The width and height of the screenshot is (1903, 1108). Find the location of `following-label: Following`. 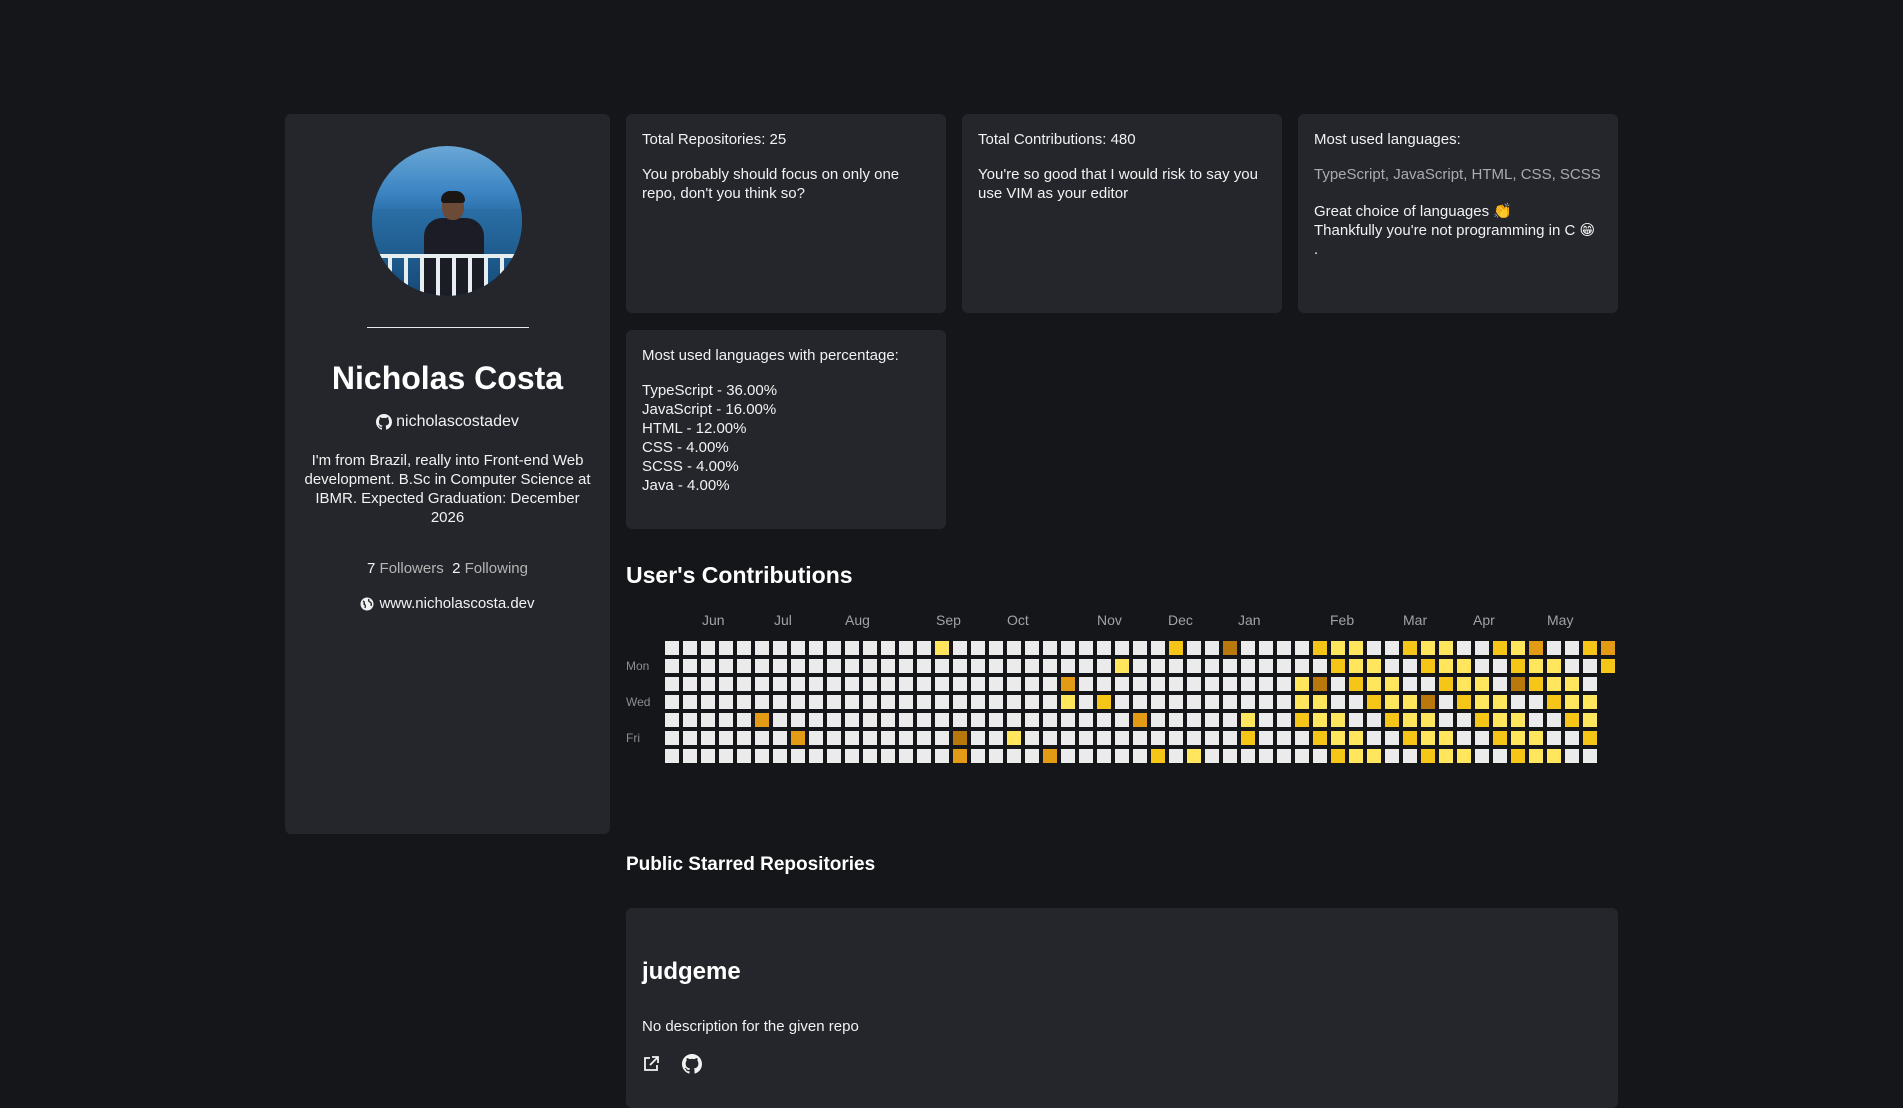

following-label: Following is located at coordinates (496, 568).